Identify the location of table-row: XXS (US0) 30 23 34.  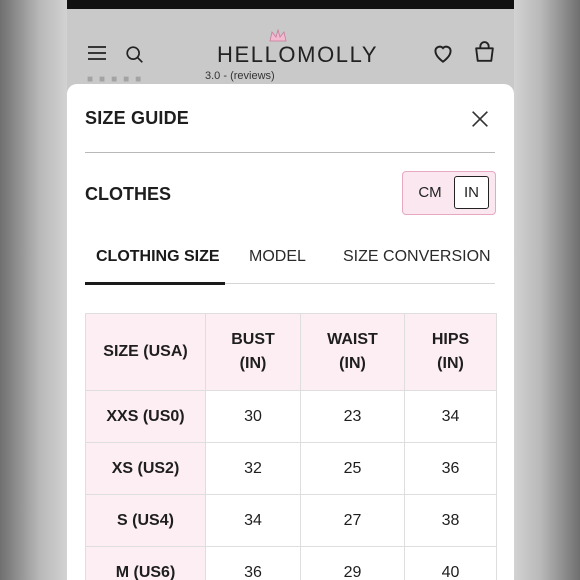
(291, 416).